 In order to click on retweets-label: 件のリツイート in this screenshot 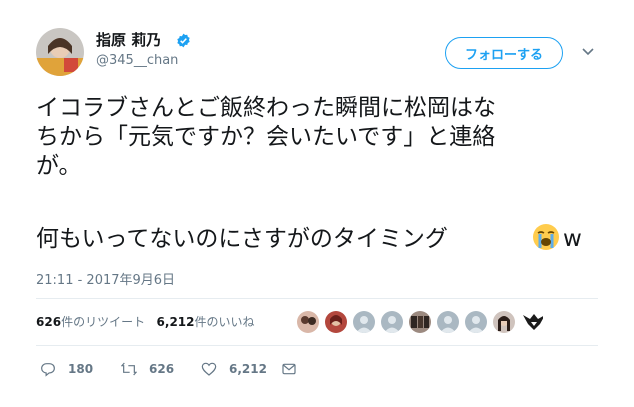, I will do `click(103, 322)`.